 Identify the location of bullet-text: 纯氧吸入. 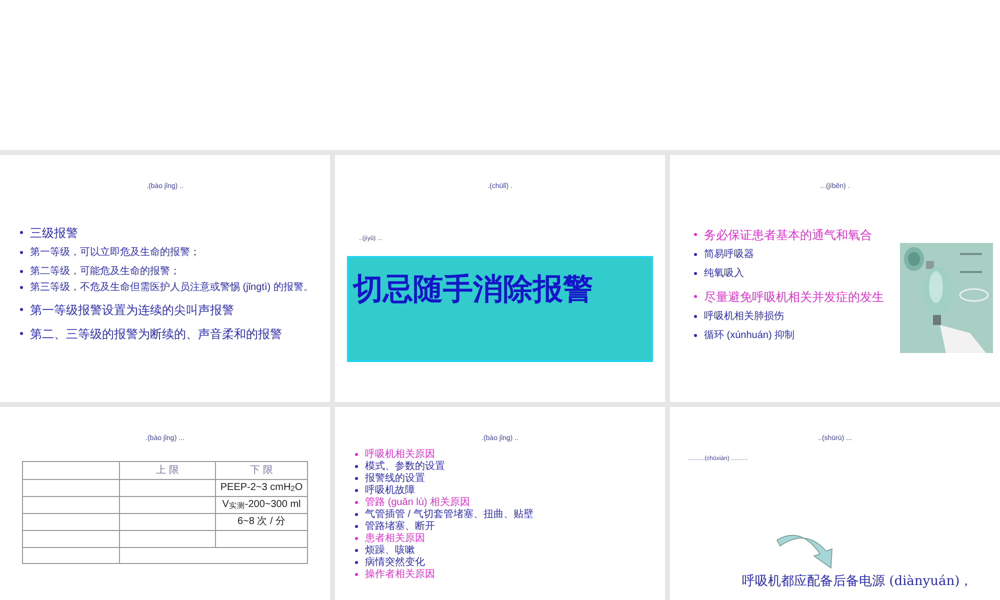
(724, 273).